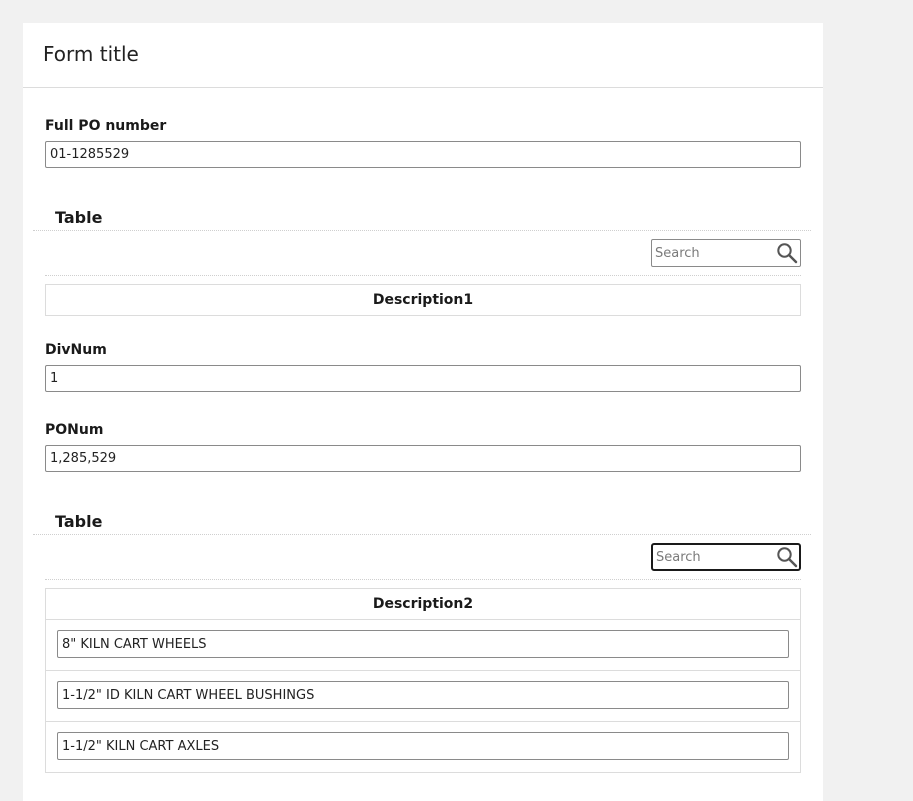 This screenshot has width=913, height=801. Describe the element at coordinates (423, 55) in the screenshot. I see `form-header` at that location.